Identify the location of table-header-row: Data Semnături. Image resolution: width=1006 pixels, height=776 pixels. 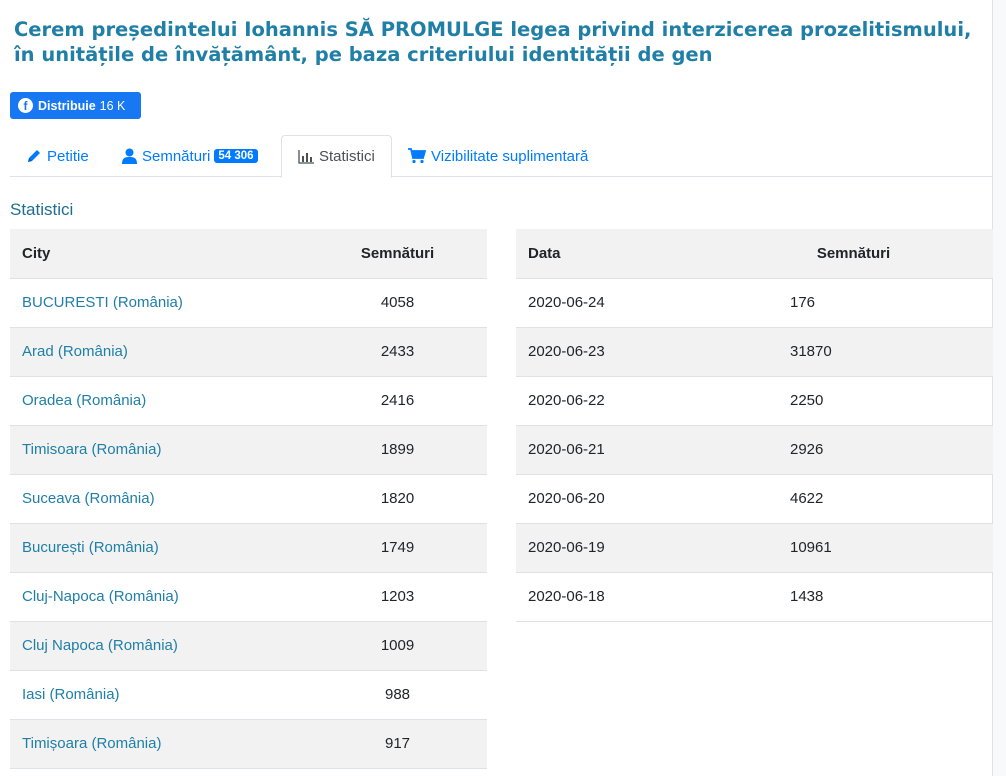
(754, 254).